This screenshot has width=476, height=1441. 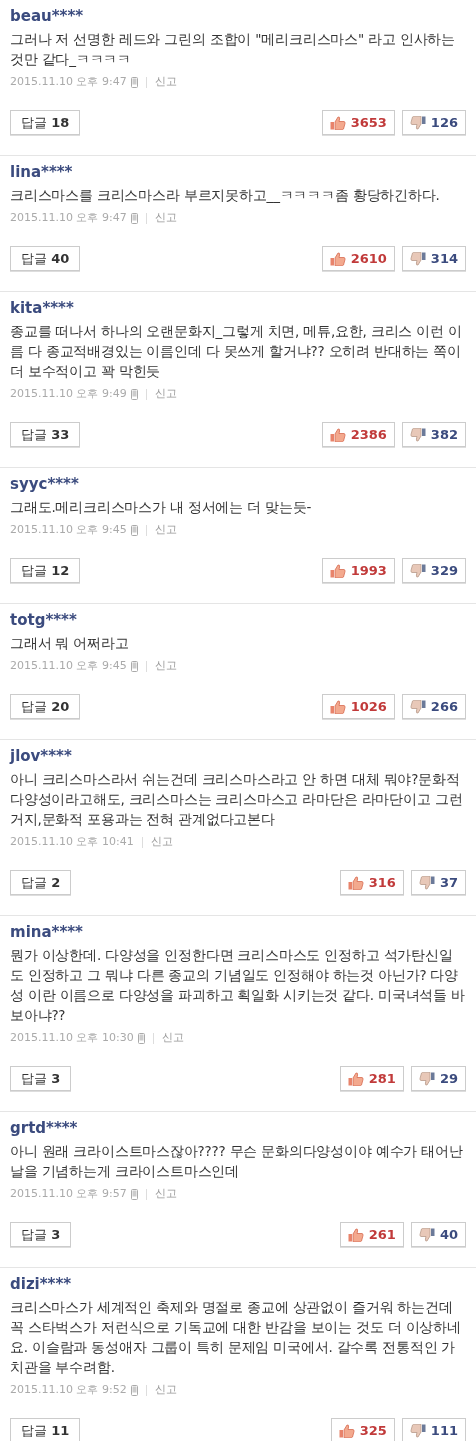 What do you see at coordinates (433, 258) in the screenshot?
I see `dislike-button: 314` at bounding box center [433, 258].